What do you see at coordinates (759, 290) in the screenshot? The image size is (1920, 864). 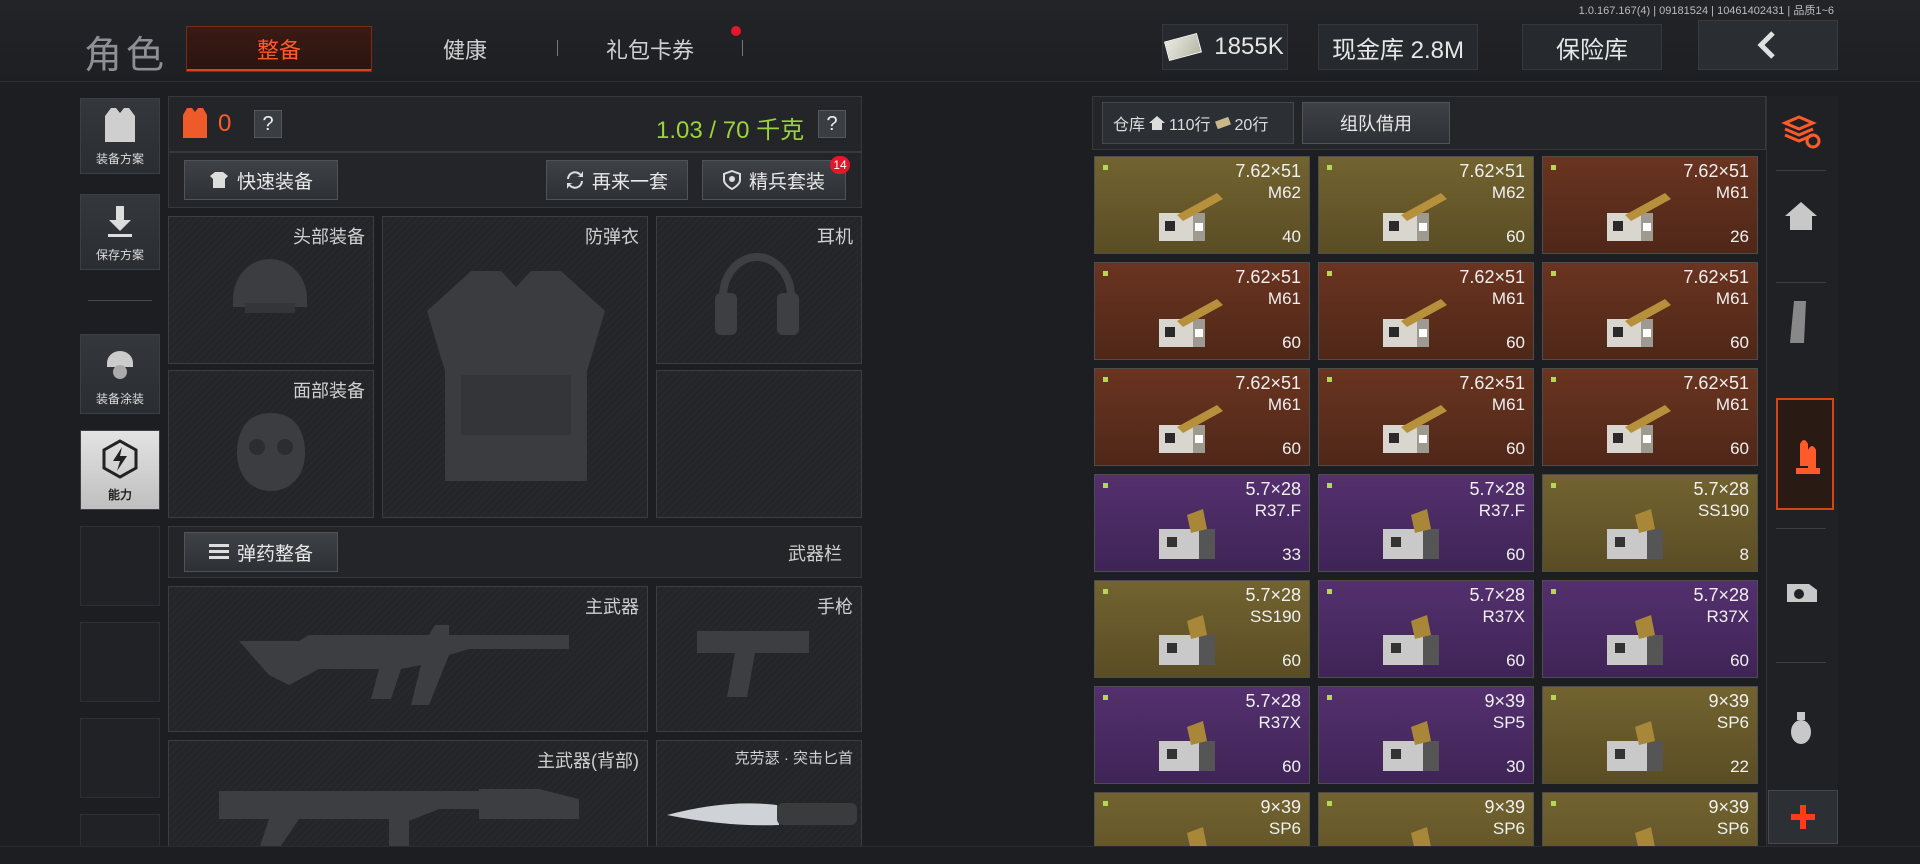 I see `headset-slot: 耳机` at bounding box center [759, 290].